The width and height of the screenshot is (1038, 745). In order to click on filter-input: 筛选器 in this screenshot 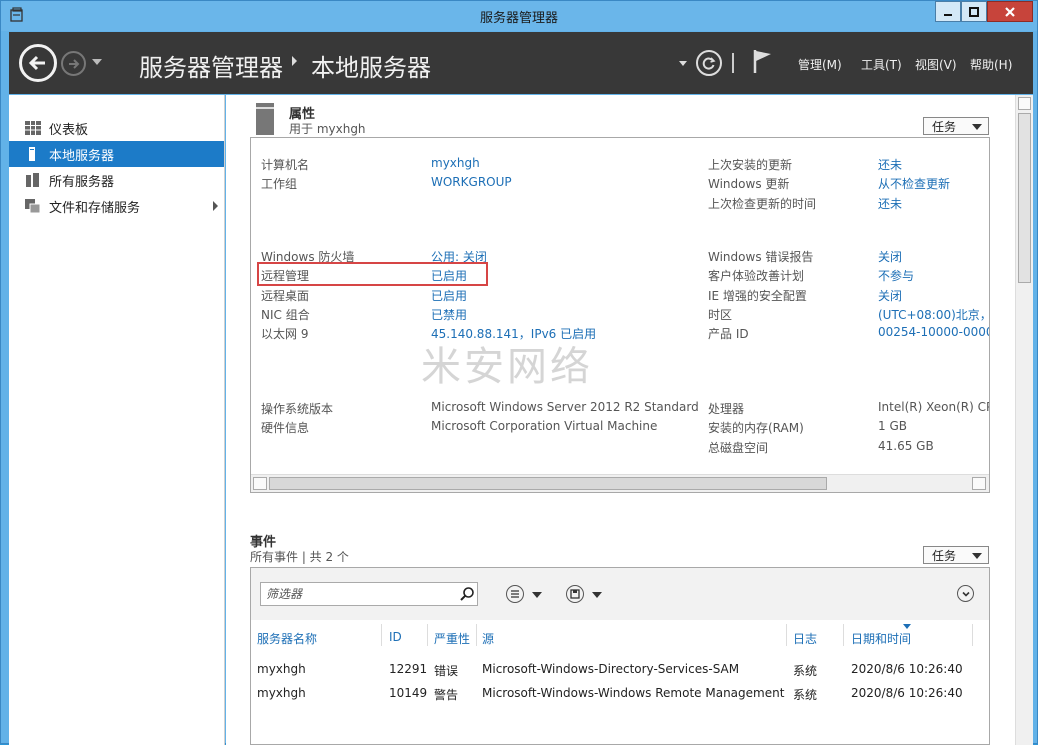, I will do `click(369, 594)`.